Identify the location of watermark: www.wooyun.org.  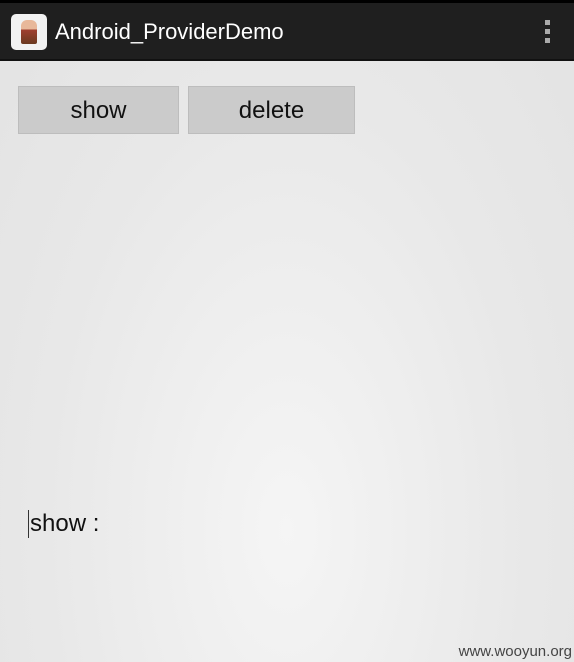
(515, 651).